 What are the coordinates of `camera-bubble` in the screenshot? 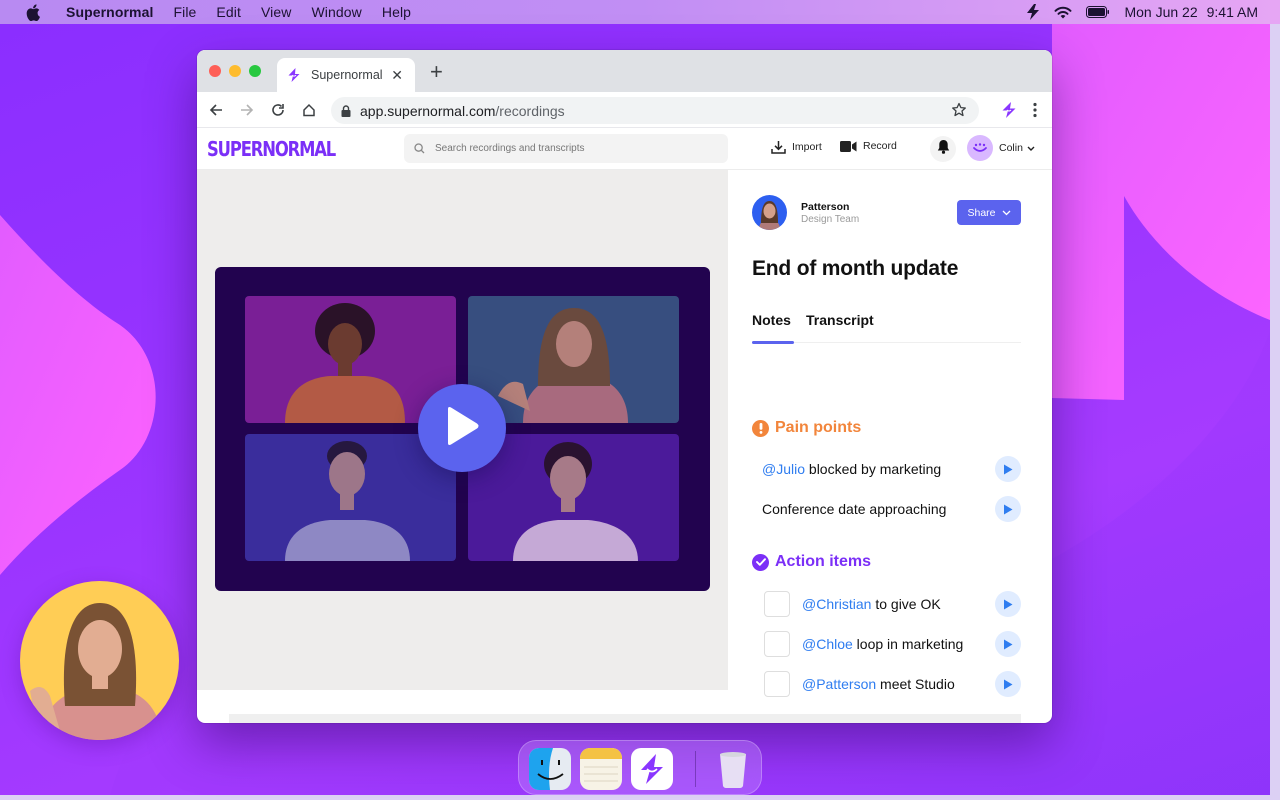 It's located at (99, 660).